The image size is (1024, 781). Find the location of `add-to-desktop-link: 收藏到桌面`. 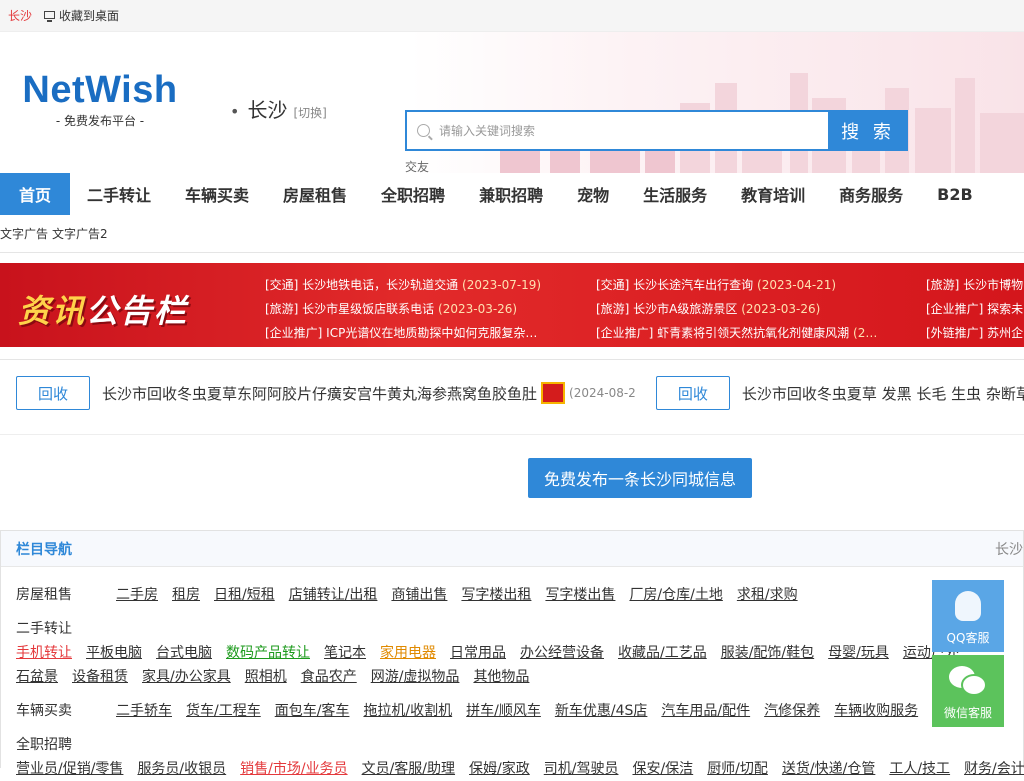

add-to-desktop-link: 收藏到桌面 is located at coordinates (81, 15).